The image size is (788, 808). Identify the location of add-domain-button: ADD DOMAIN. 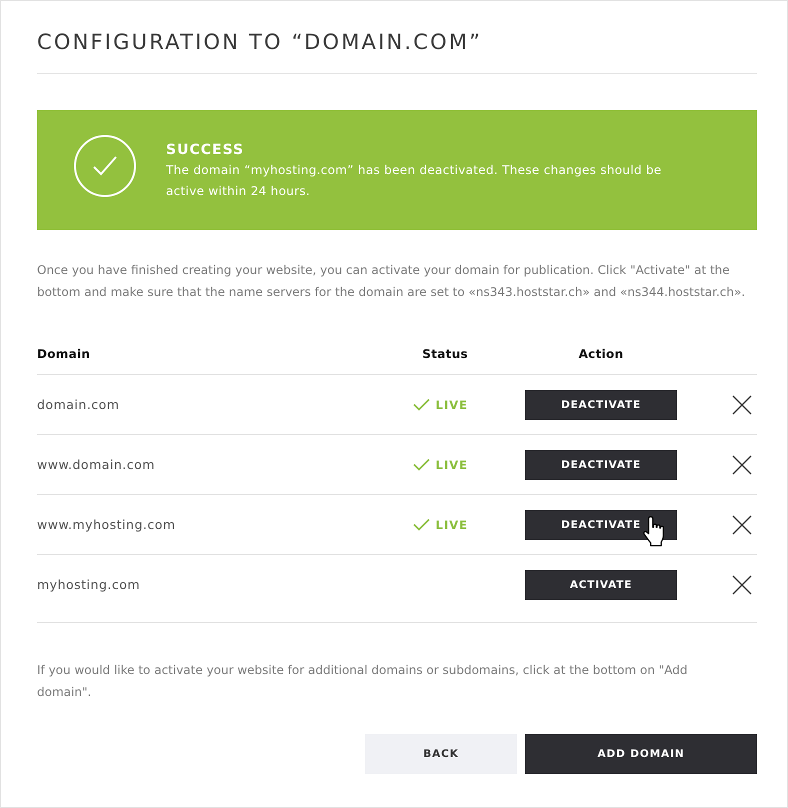
(641, 754).